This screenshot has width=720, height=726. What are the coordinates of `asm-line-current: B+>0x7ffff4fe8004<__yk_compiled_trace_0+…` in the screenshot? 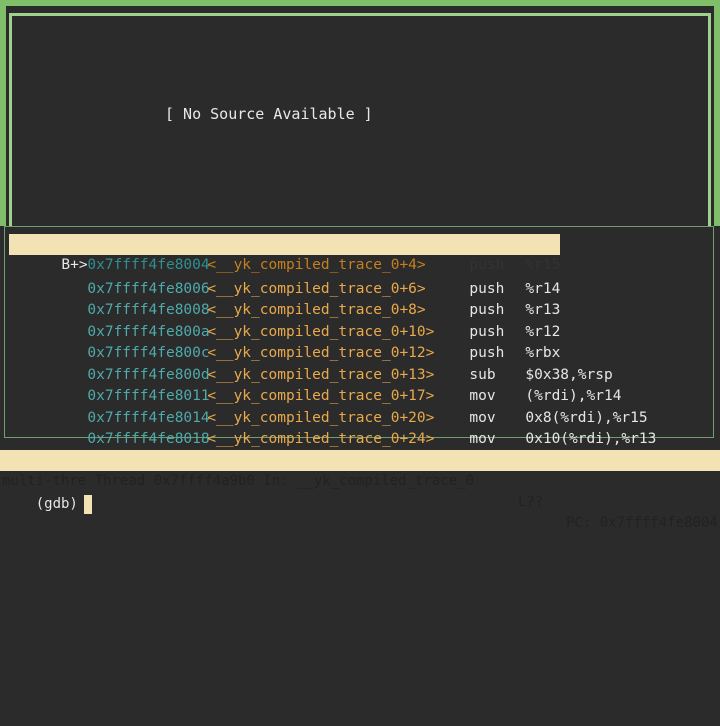 It's located at (285, 255).